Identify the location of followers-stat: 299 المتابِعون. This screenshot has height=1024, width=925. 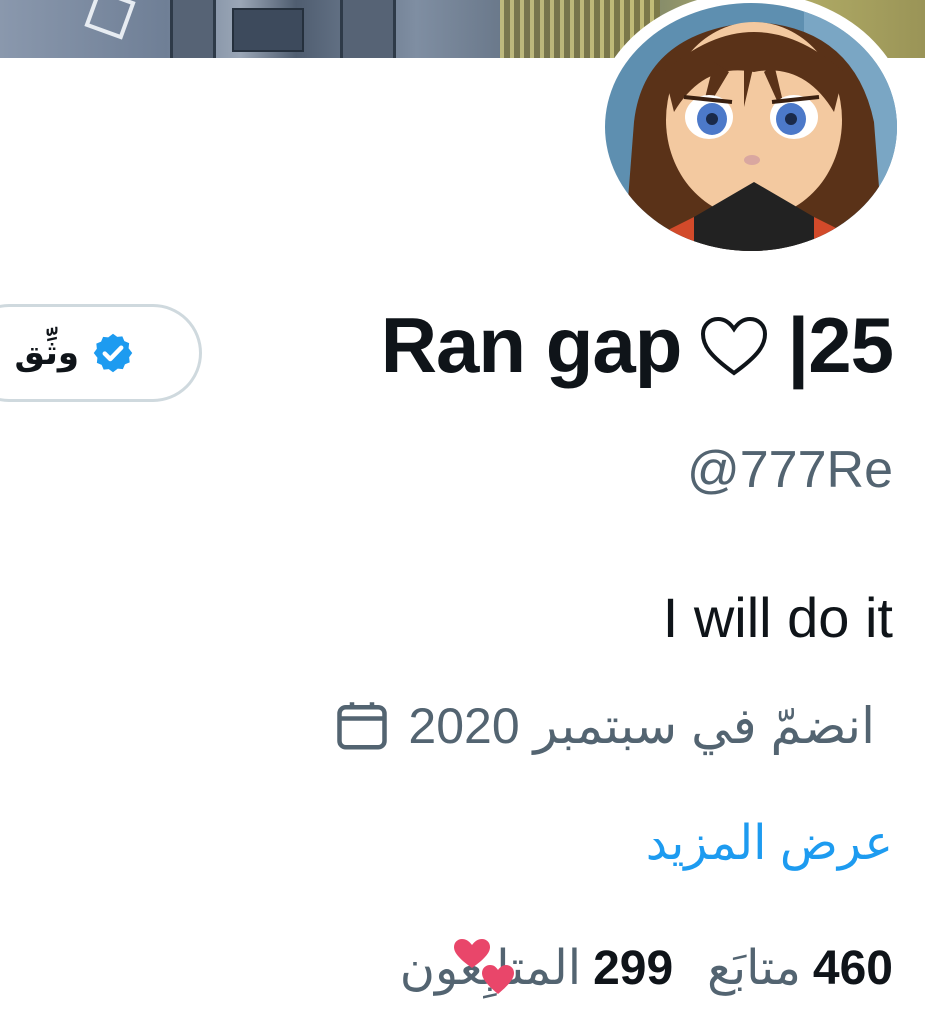
(536, 968).